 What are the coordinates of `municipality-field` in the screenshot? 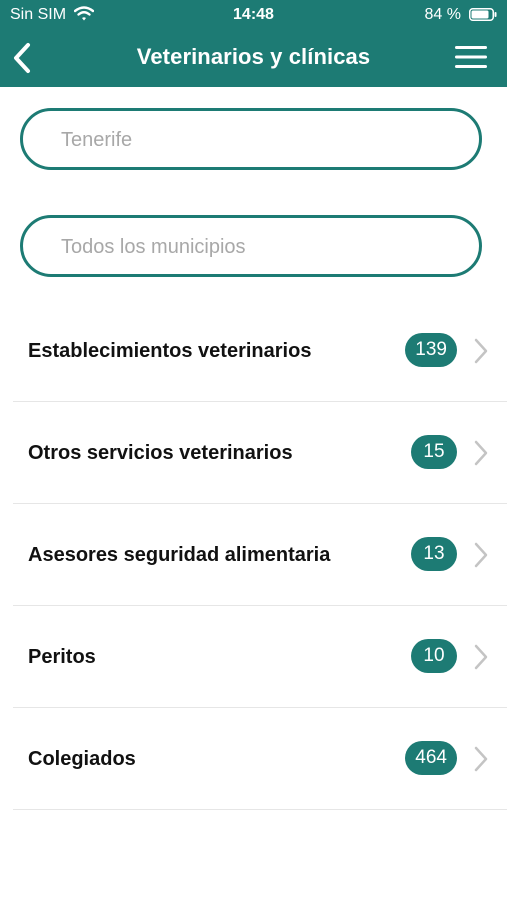 It's located at (251, 246).